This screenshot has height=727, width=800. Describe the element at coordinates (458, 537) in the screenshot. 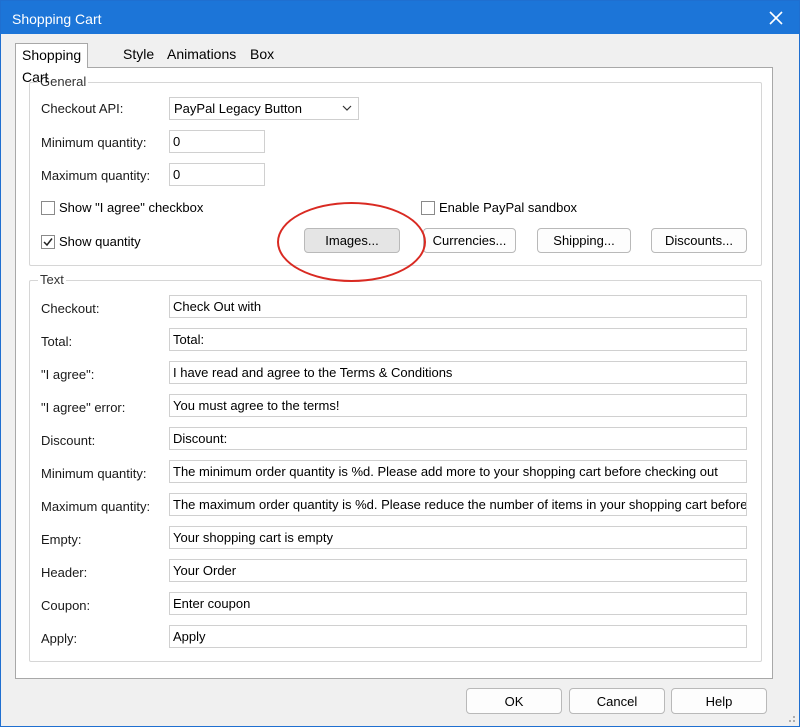

I see `empty-text-input: Your shopping cart is empty` at that location.